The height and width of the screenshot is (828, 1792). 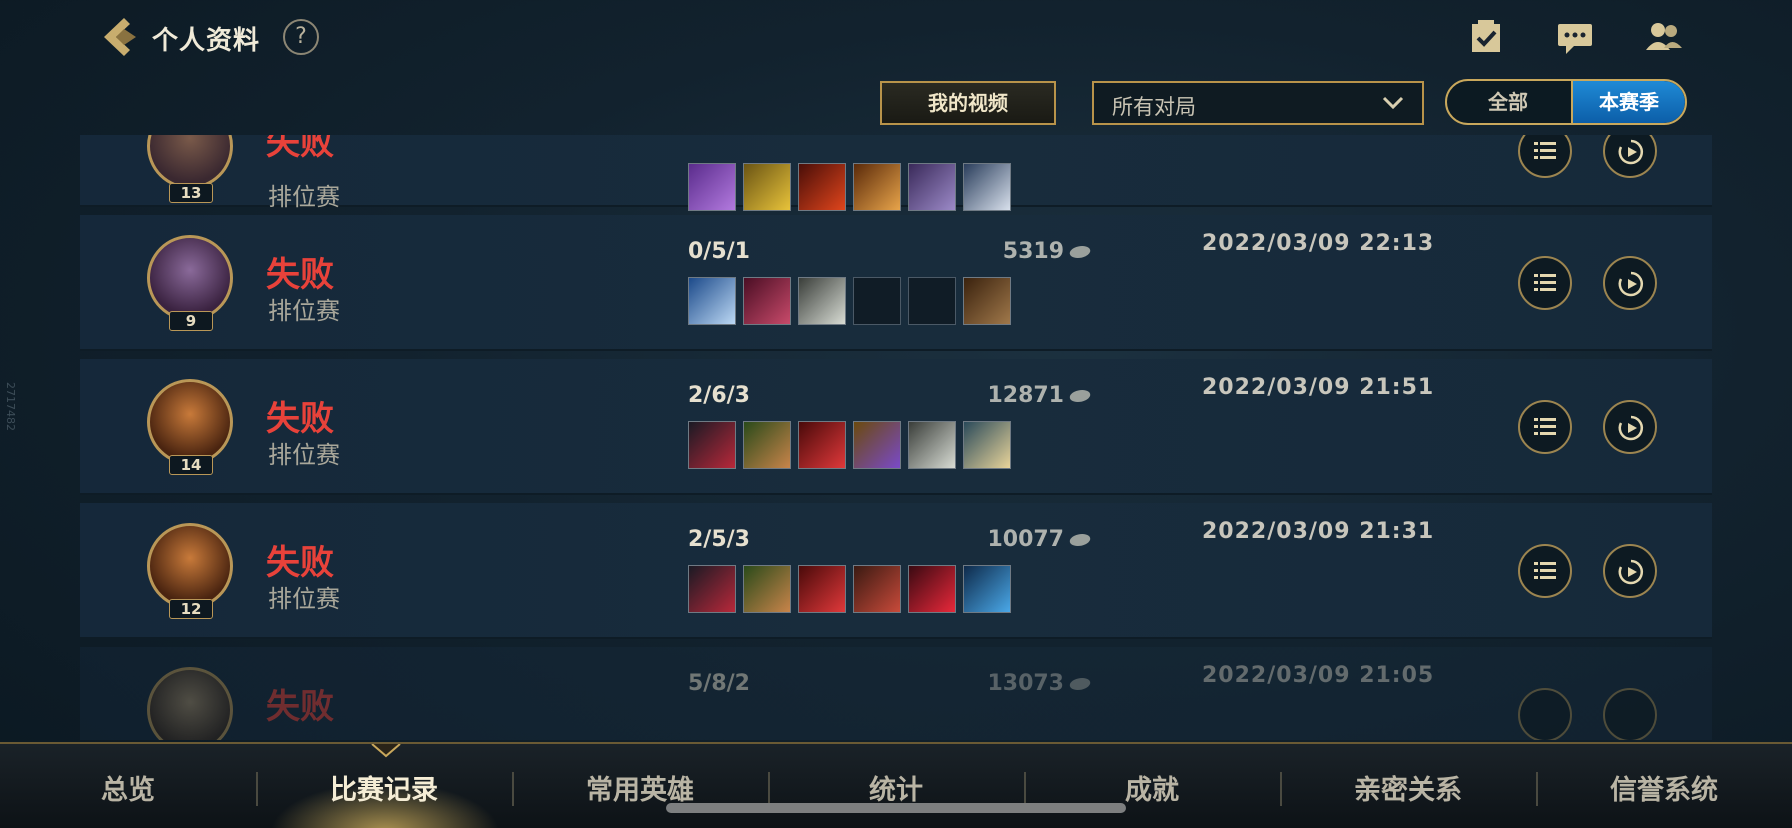 I want to click on bottom-tab-bar: 总览 比赛记录 常用英雄 统计 成就 亲密关系 信誉系统, so click(x=896, y=785).